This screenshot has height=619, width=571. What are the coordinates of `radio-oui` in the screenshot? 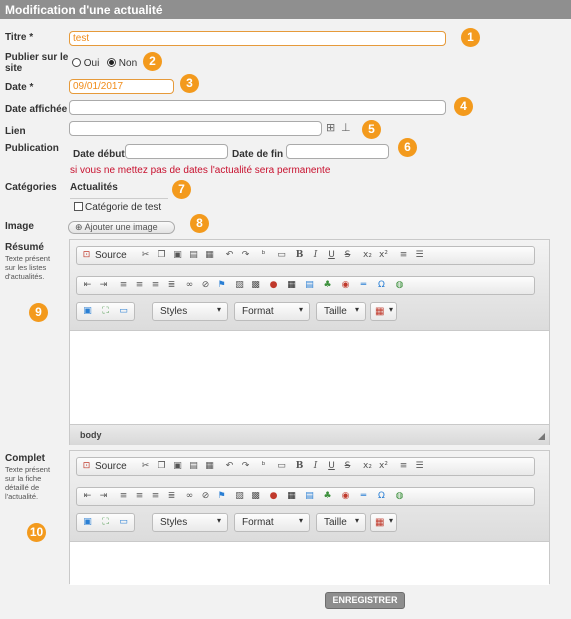 It's located at (76, 62).